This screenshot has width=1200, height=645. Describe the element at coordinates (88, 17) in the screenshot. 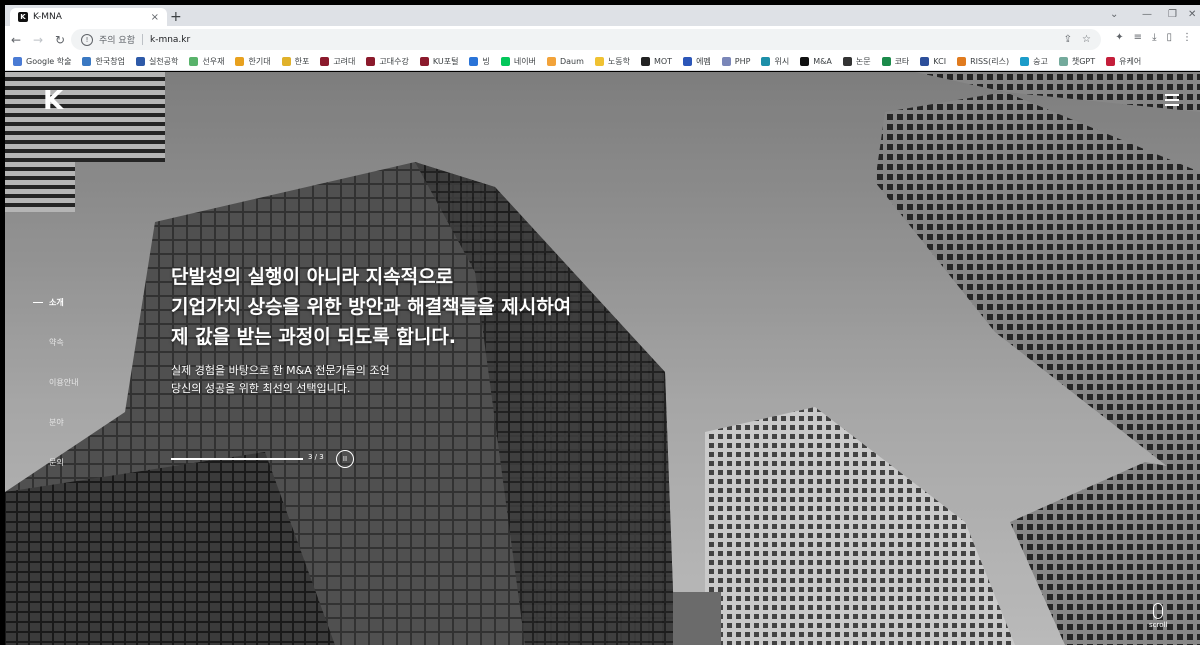

I see `tab-k-mna: K K-MNA ×` at that location.